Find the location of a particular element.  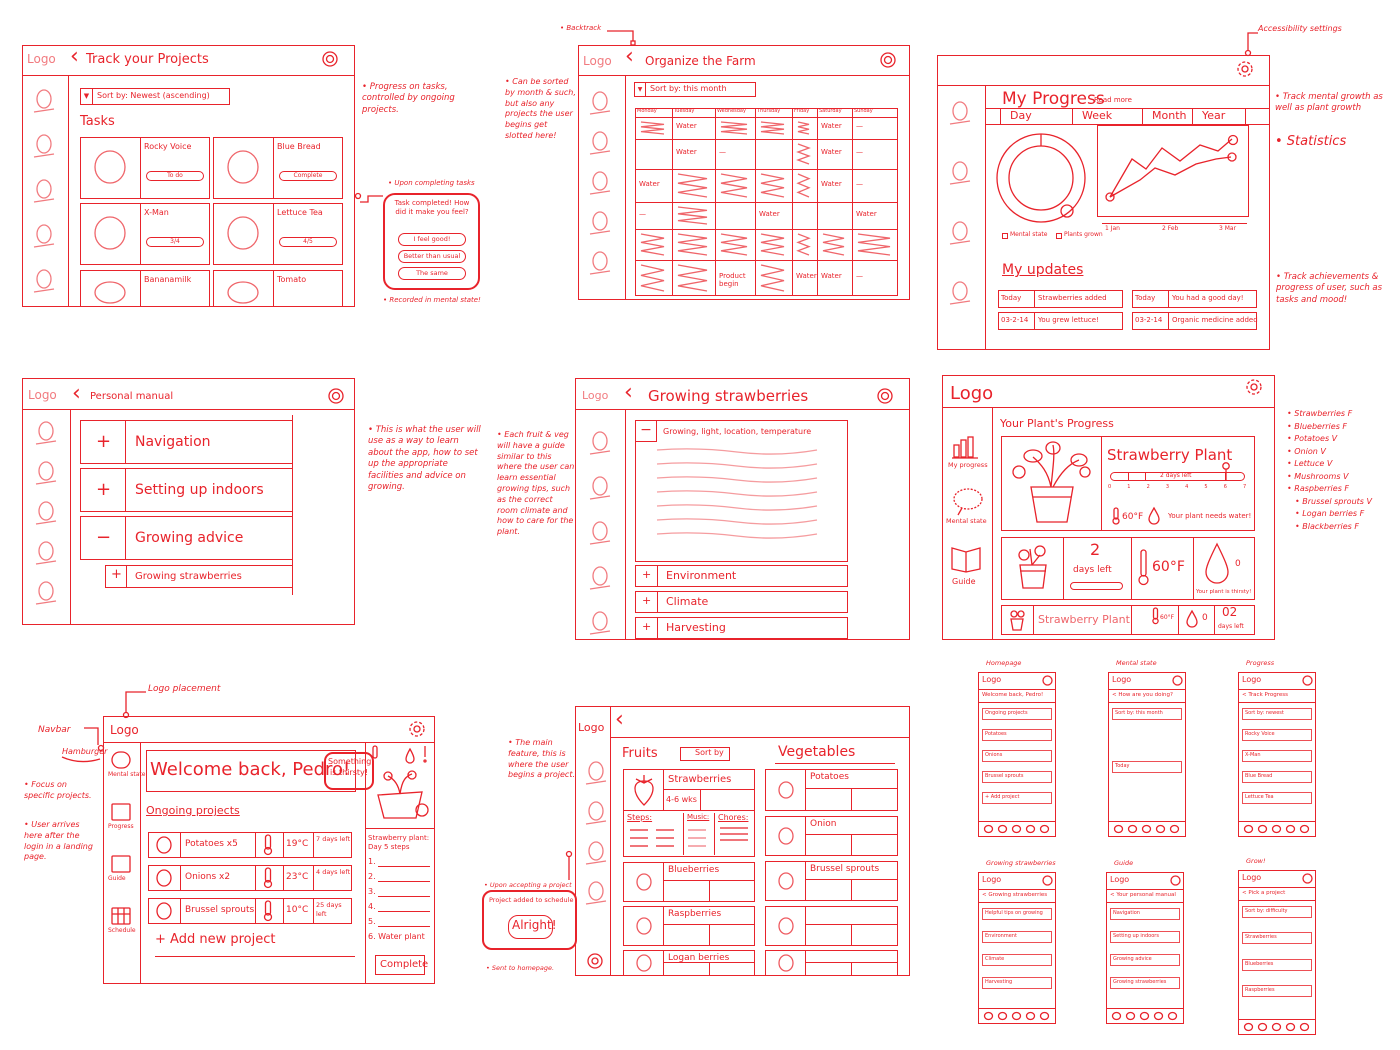

mood-option-button: Better than usual is located at coordinates (432, 256).